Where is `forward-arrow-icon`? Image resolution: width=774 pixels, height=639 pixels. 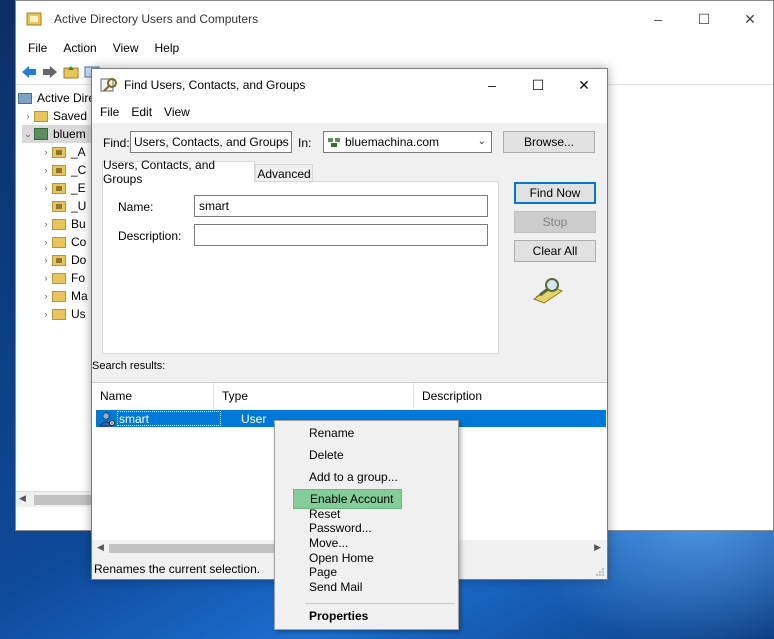
forward-arrow-icon is located at coordinates (50, 72).